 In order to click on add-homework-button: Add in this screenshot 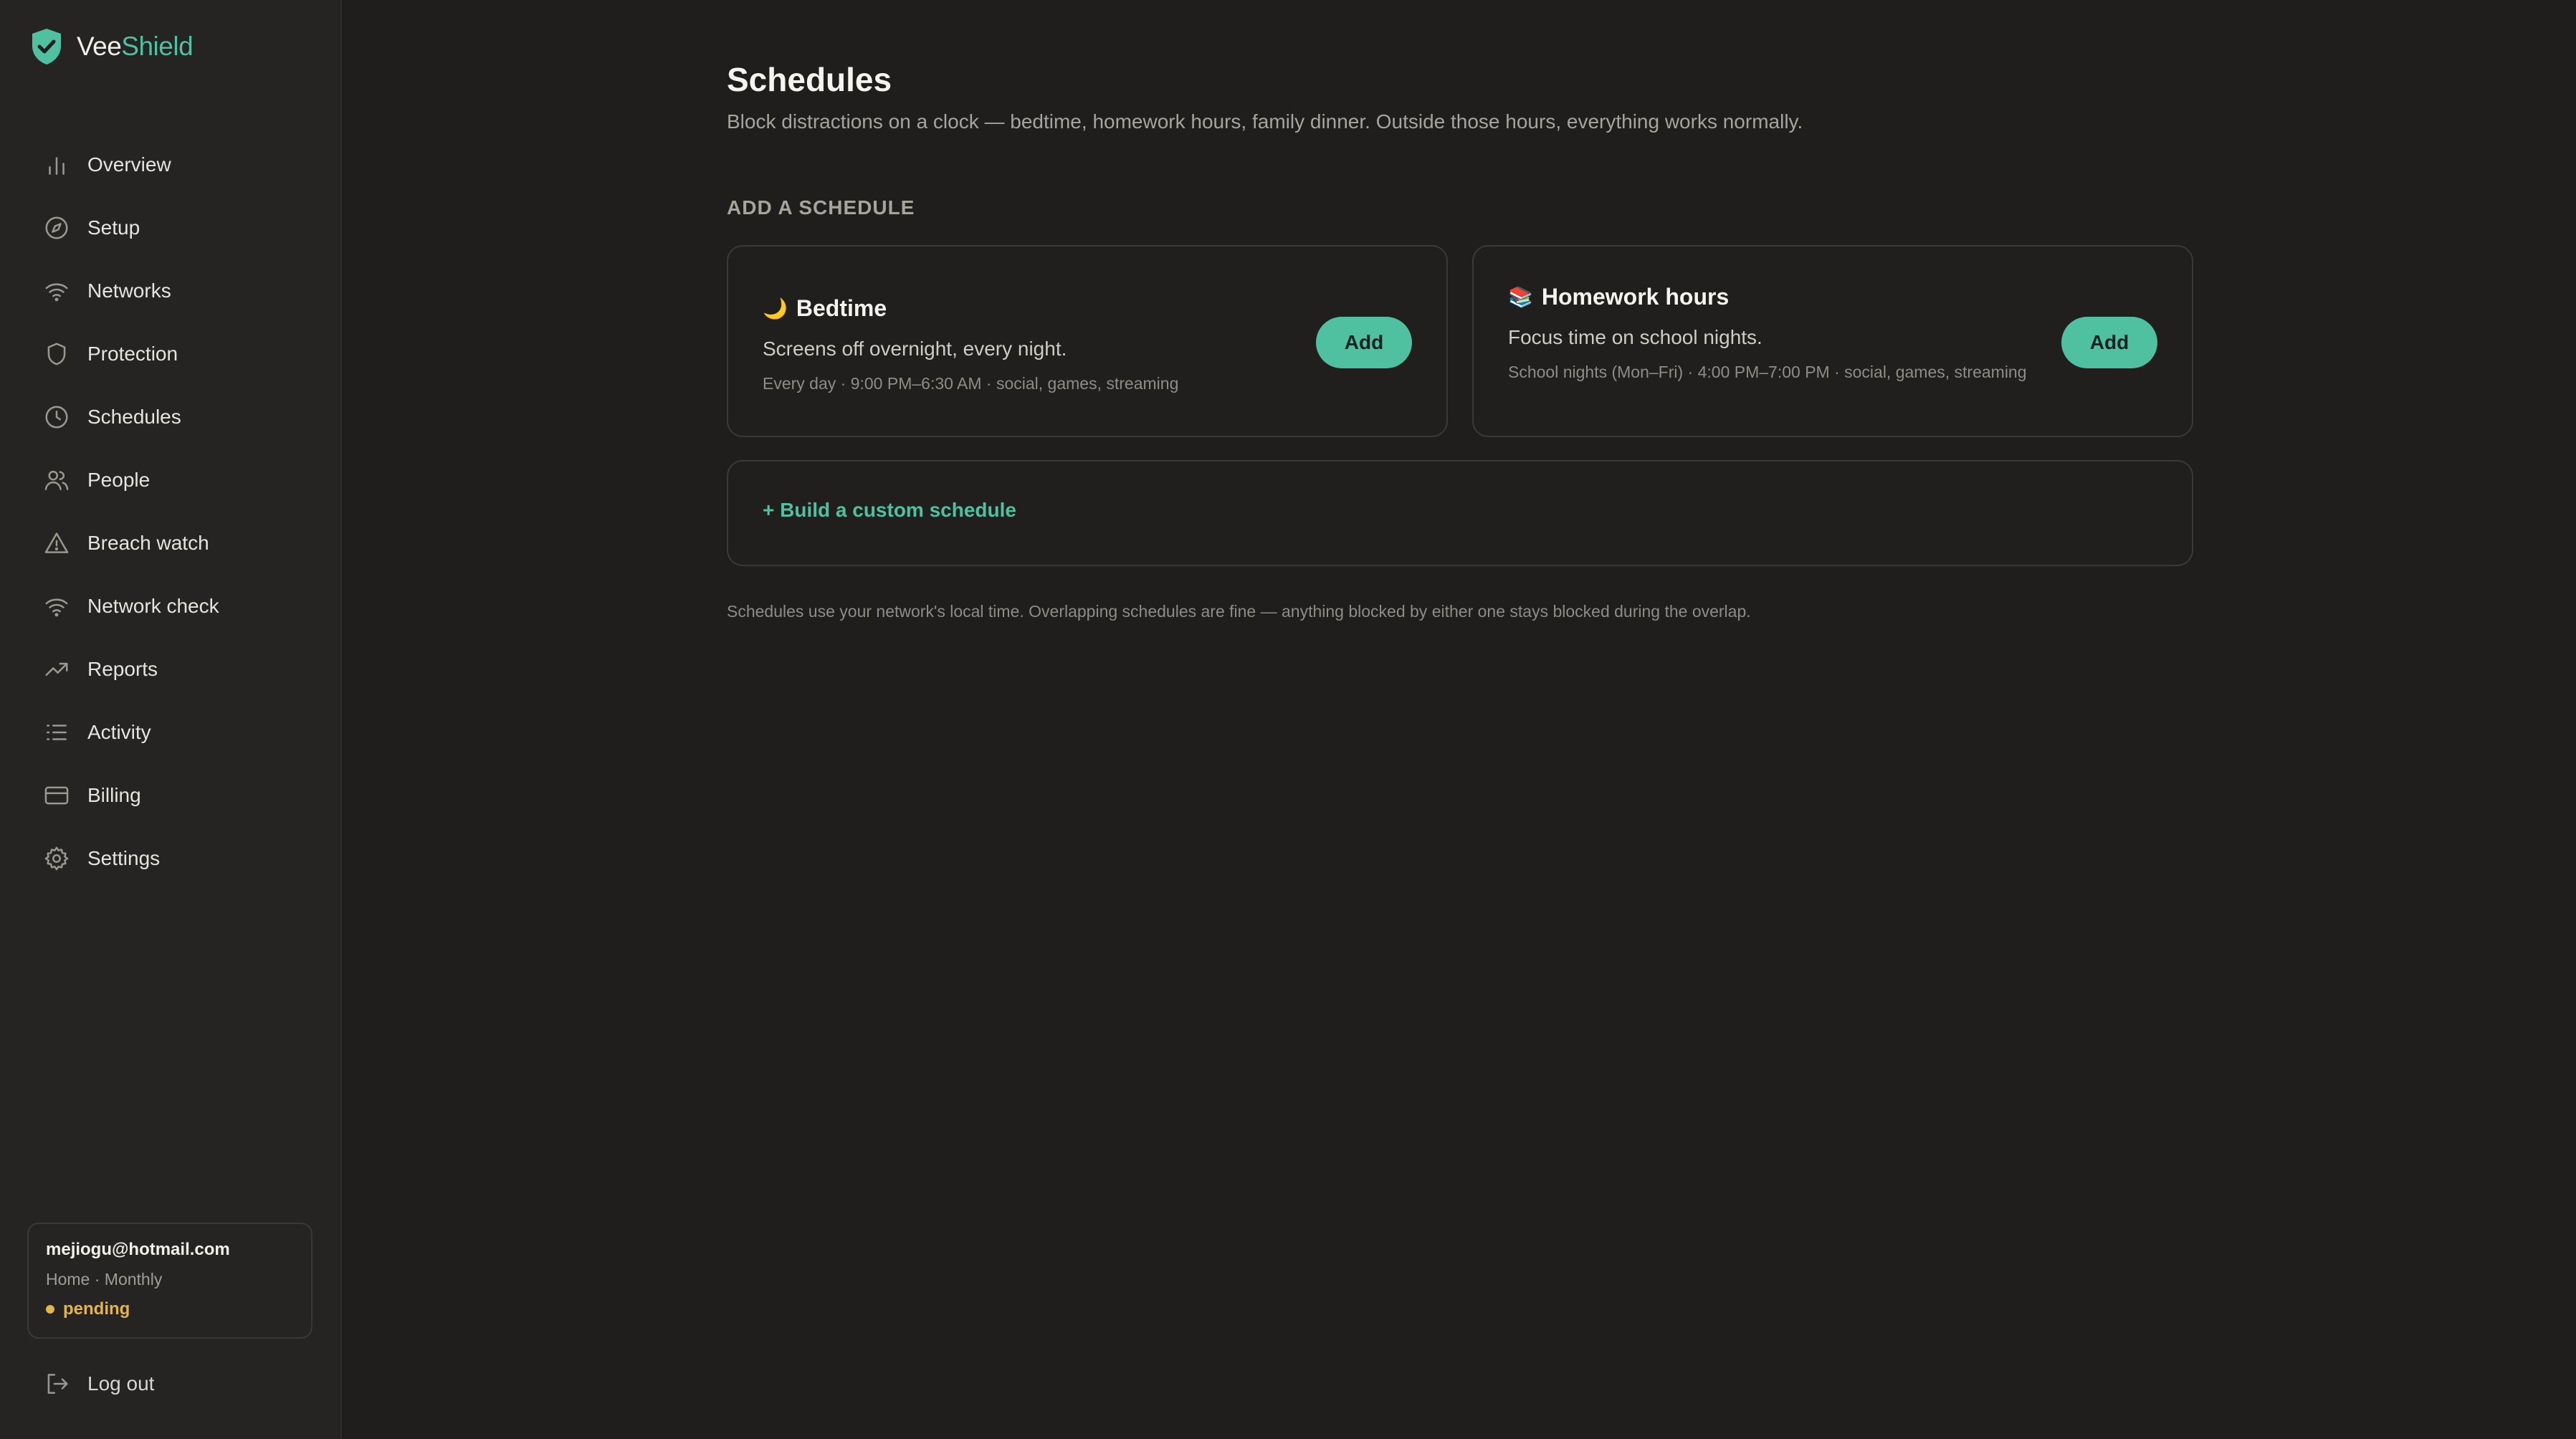, I will do `click(2109, 343)`.